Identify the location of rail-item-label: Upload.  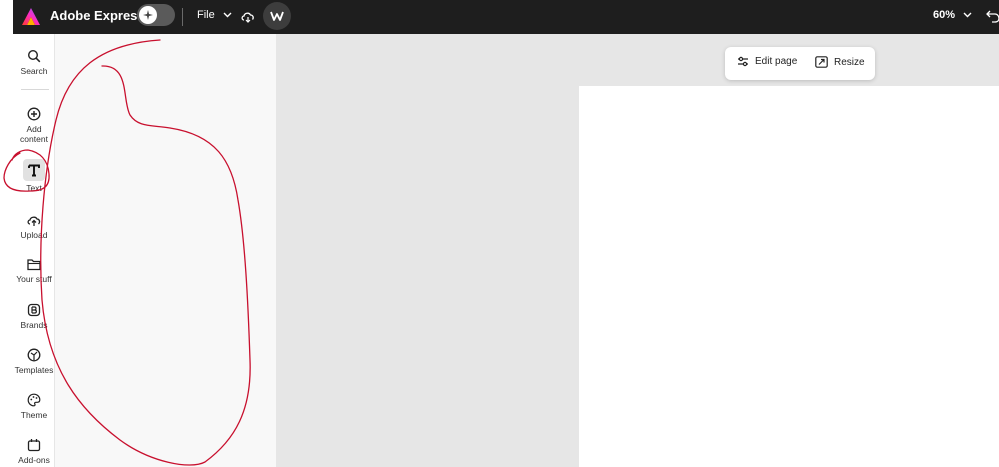
(34, 235).